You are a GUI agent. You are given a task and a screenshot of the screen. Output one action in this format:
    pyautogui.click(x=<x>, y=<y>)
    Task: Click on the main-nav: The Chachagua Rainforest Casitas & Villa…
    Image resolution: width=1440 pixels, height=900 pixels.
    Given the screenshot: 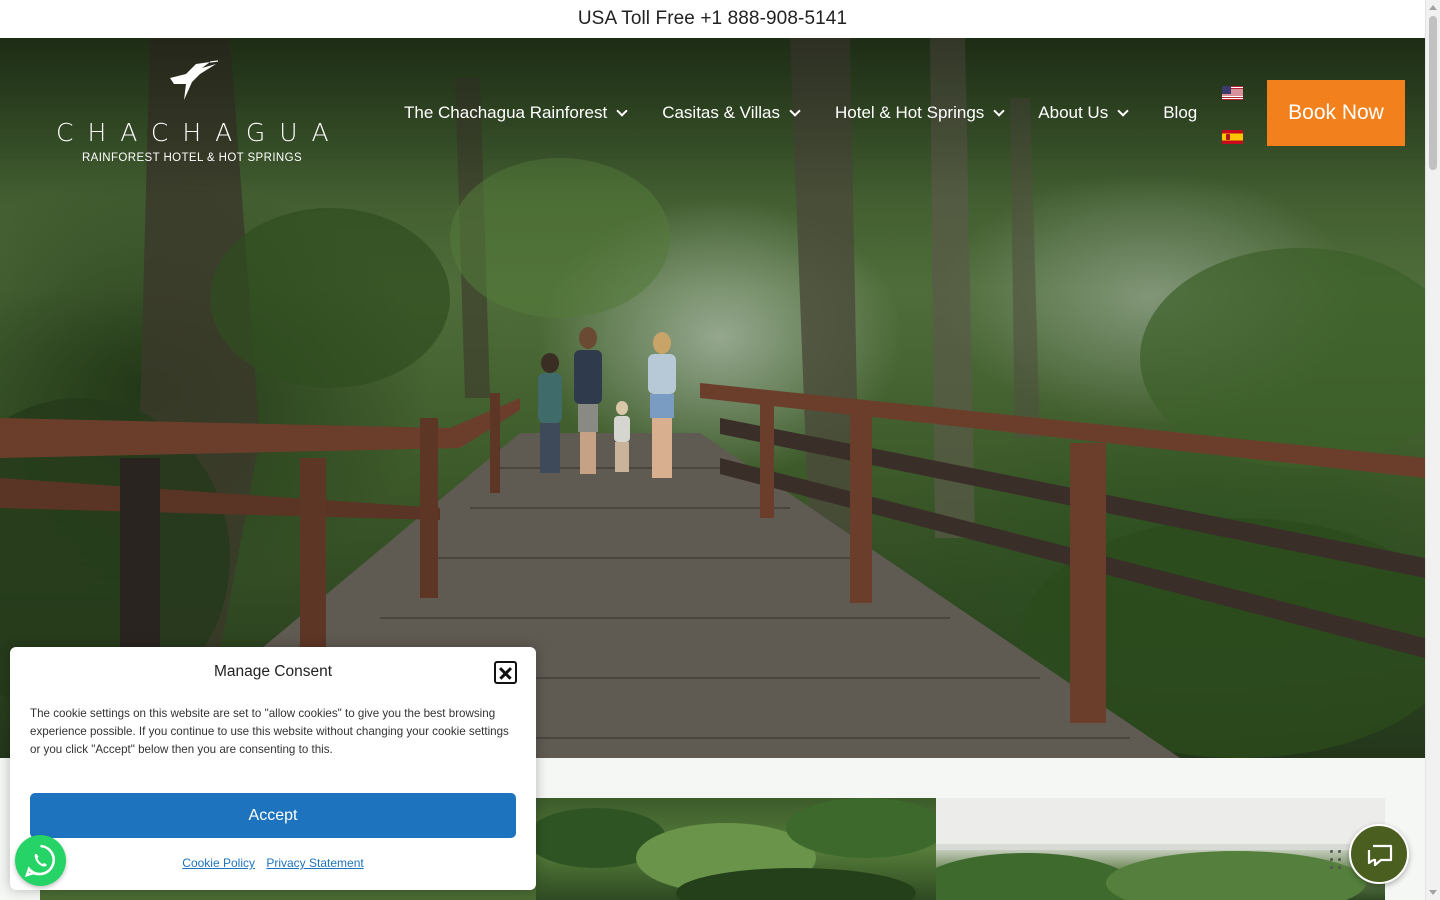 What is the action you would take?
    pyautogui.click(x=800, y=113)
    